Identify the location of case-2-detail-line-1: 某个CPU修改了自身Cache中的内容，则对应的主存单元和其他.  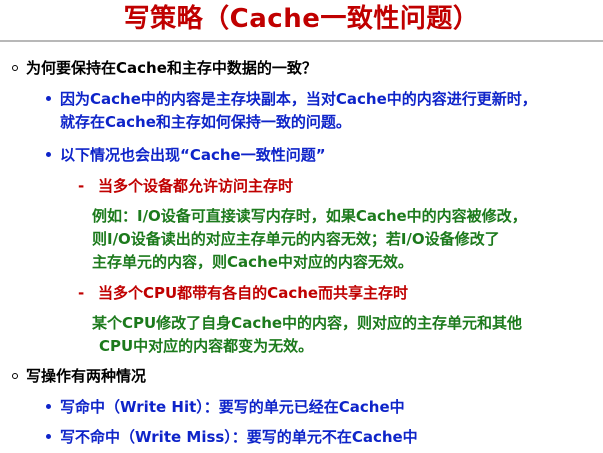
(307, 323).